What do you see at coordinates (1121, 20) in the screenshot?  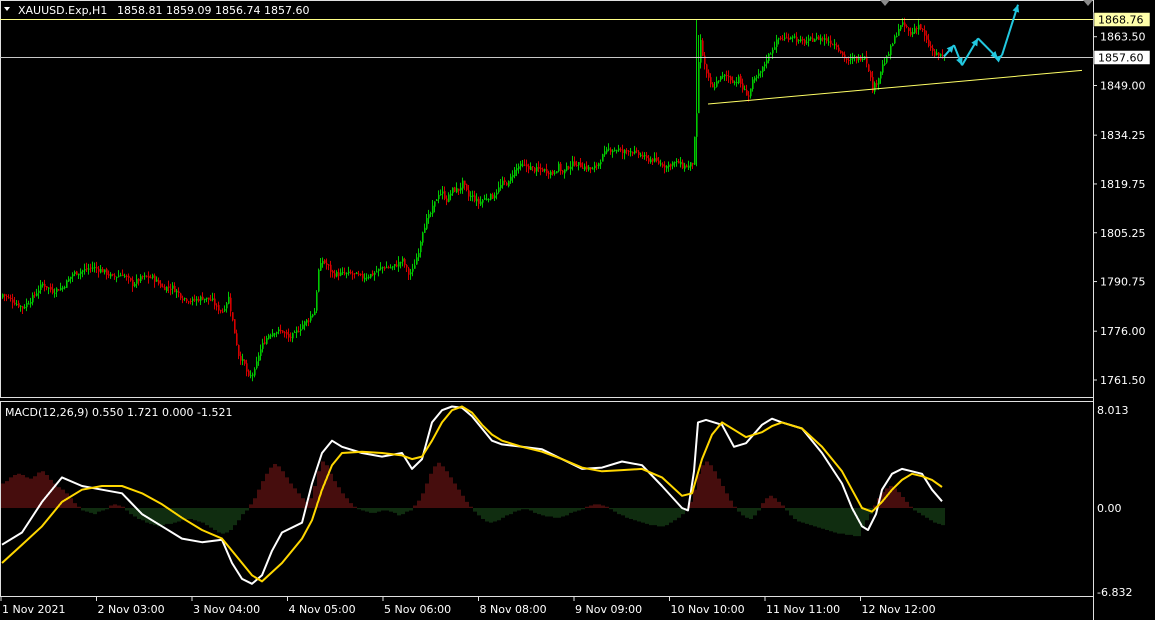 I see `price-level-value: 1868.76` at bounding box center [1121, 20].